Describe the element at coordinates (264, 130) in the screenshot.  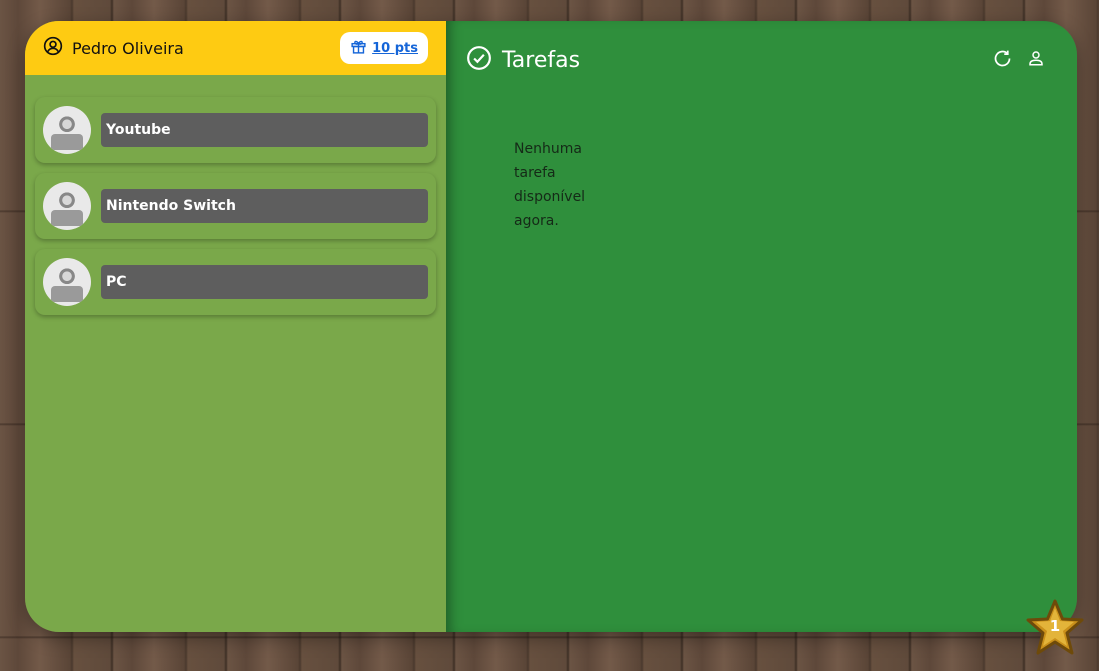
I see `reward-label: Youtube` at that location.